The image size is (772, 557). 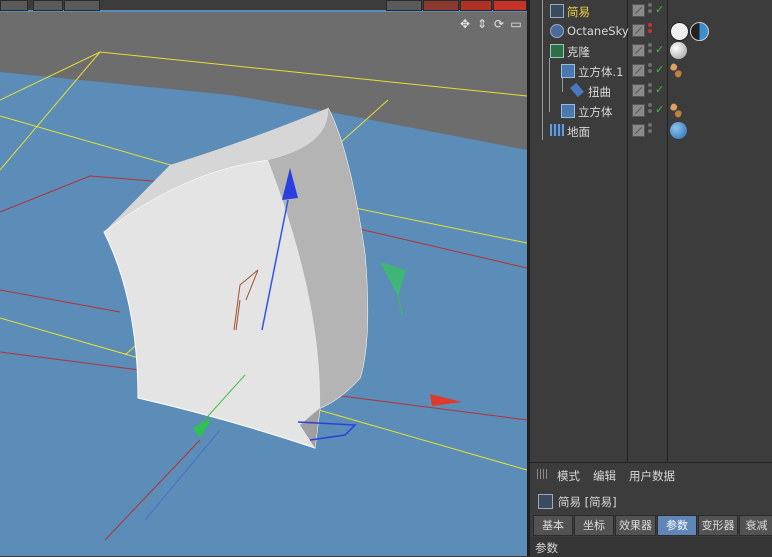 I want to click on sky-icon, so click(x=557, y=31).